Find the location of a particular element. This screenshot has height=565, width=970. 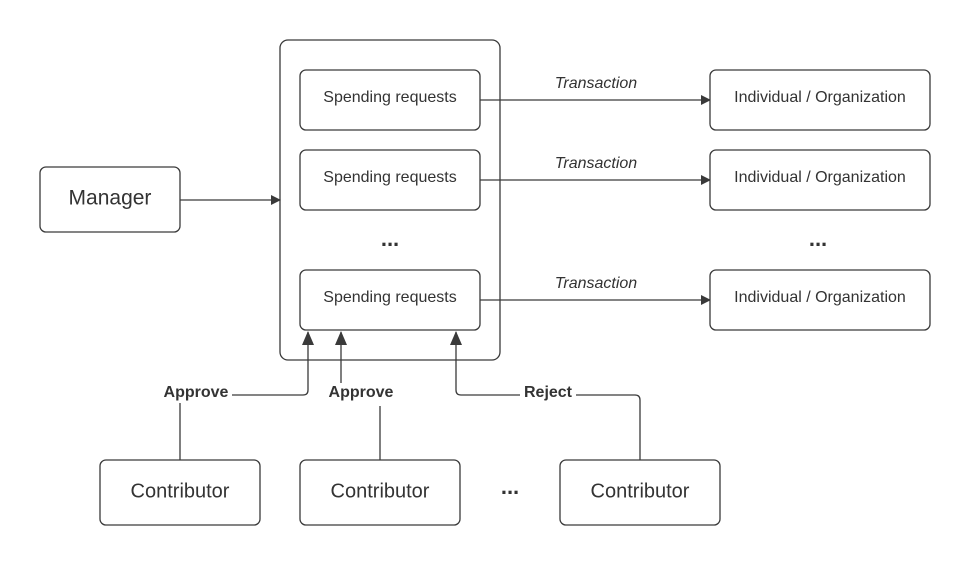

transaction-3: Transaction is located at coordinates (595, 290).